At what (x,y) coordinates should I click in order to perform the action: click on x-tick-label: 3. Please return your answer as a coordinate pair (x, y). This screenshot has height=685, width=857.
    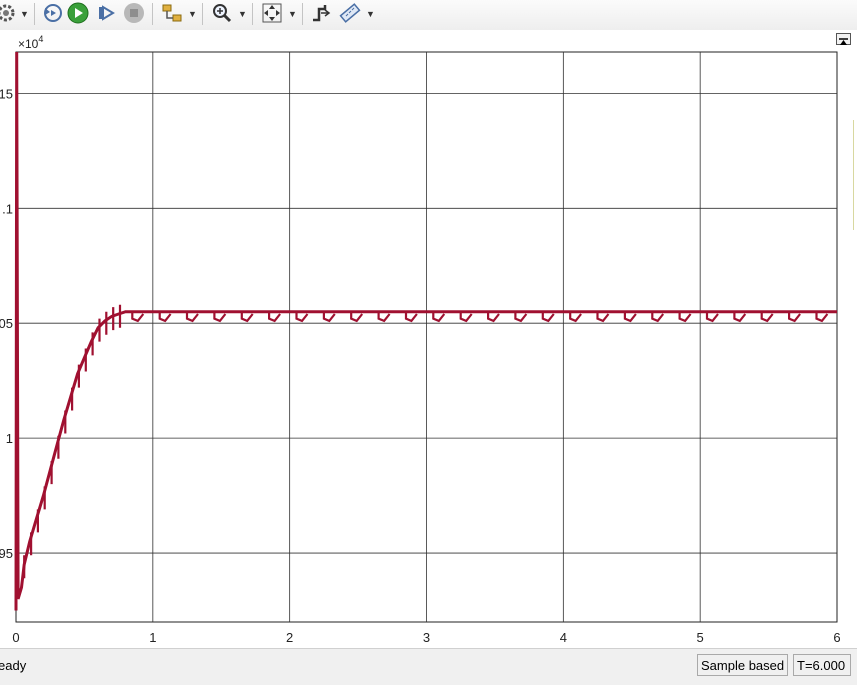
    Looking at the image, I should click on (426, 637).